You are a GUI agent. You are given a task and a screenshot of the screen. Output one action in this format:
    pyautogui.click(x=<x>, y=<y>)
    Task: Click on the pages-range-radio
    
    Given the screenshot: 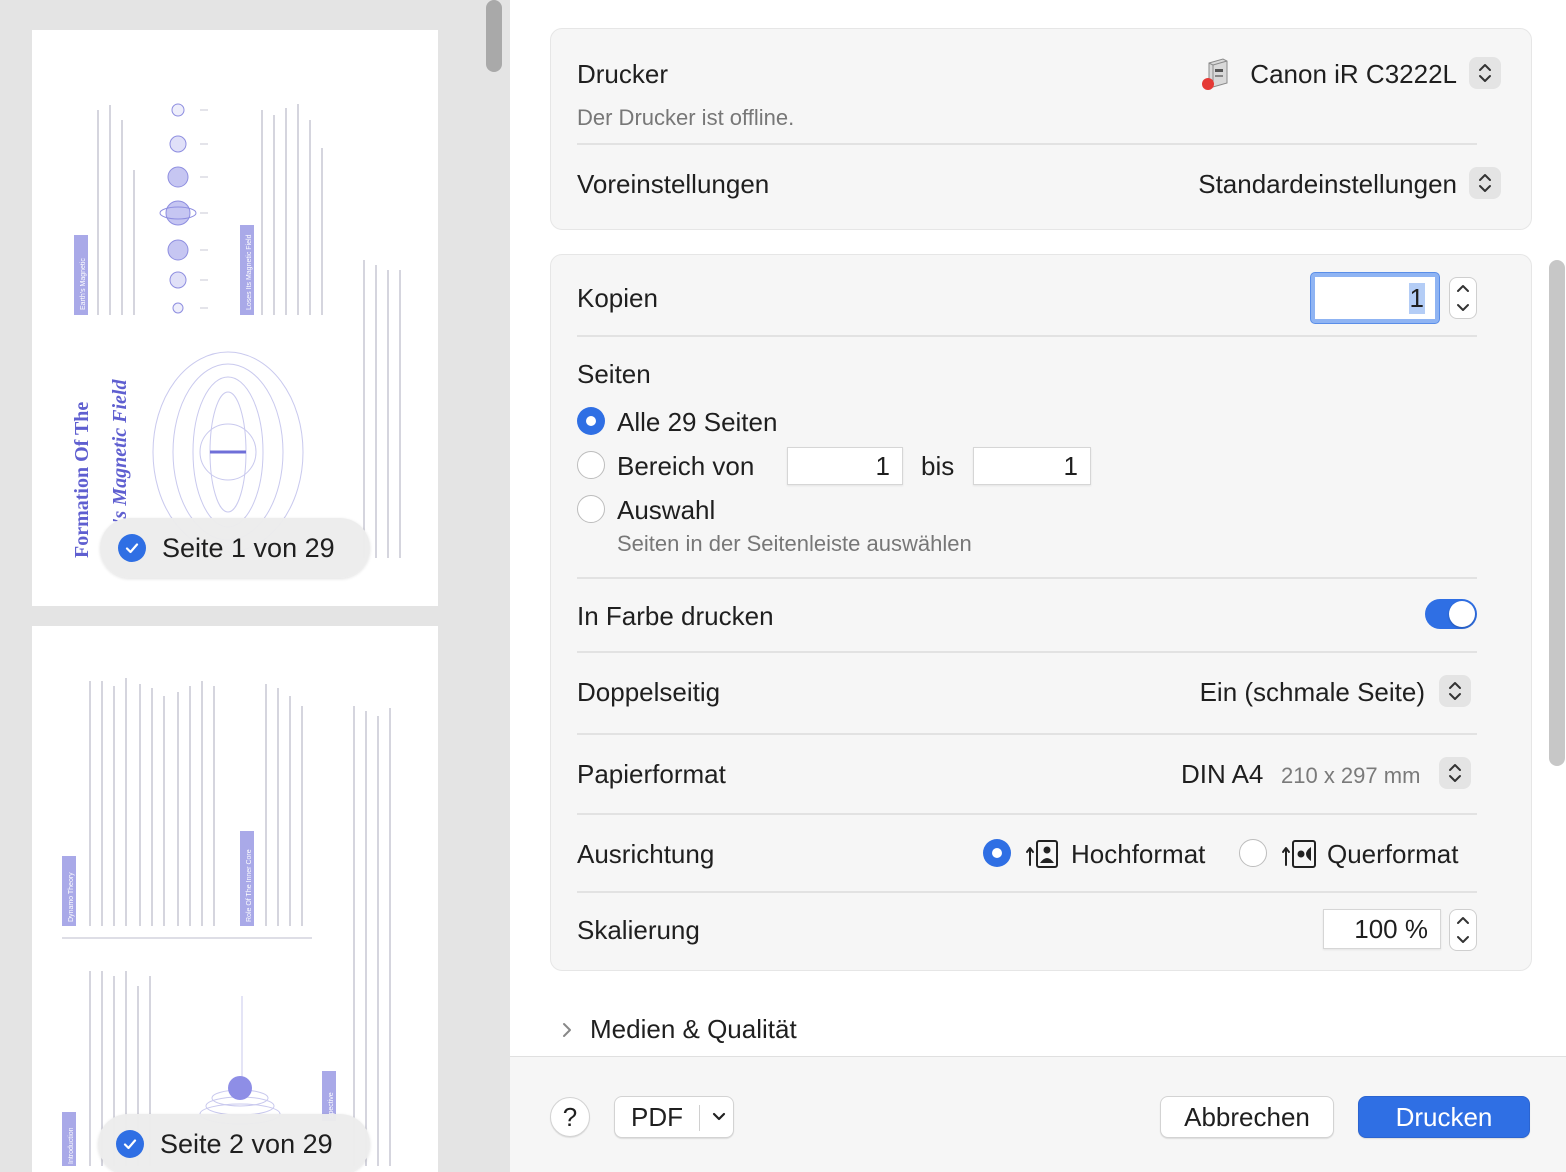 What is the action you would take?
    pyautogui.click(x=591, y=465)
    